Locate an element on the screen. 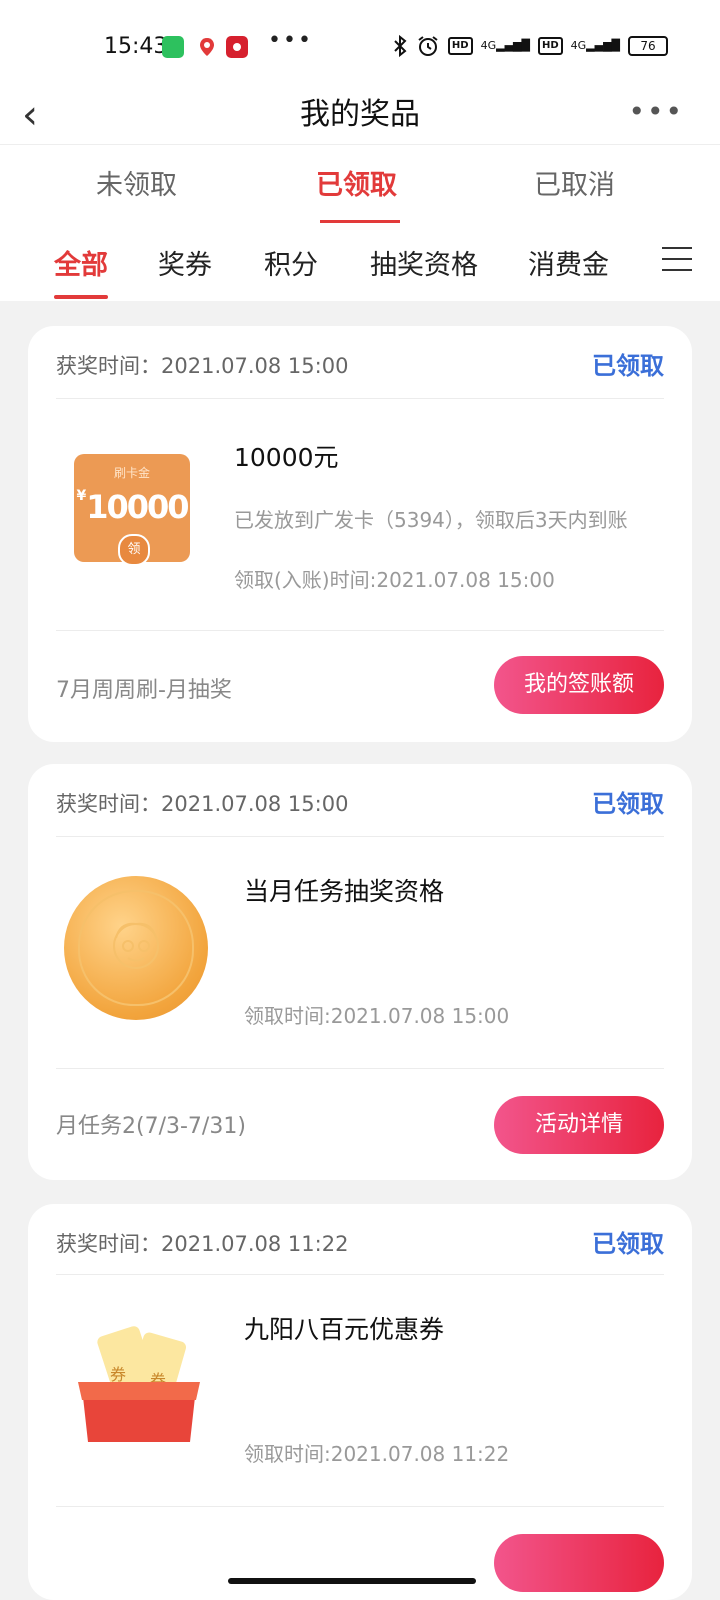 The width and height of the screenshot is (720, 1600). status-bar: 15:43 ••• HD 4G▂▄▆█ HD 4G▂▄▆█ 76 is located at coordinates (360, 46).